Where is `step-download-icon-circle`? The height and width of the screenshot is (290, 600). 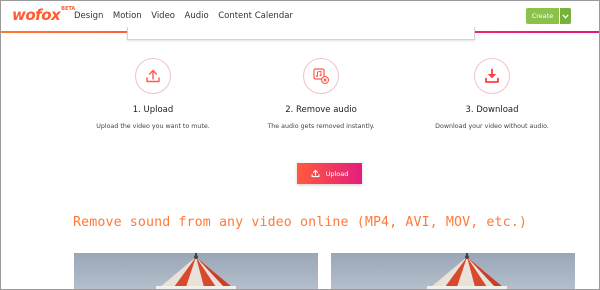 step-download-icon-circle is located at coordinates (492, 76).